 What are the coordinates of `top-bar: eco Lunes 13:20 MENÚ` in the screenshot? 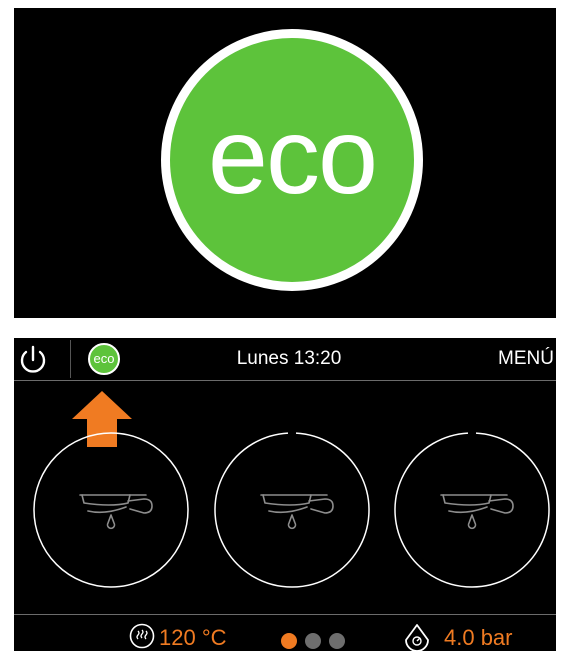 It's located at (285, 359).